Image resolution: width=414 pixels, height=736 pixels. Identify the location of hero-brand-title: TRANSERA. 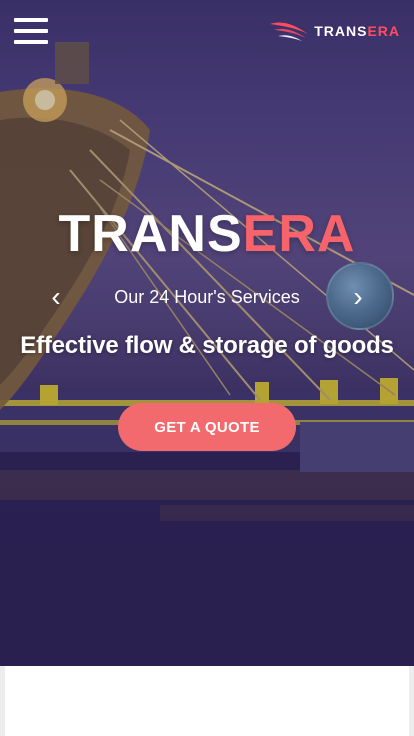
(207, 234).